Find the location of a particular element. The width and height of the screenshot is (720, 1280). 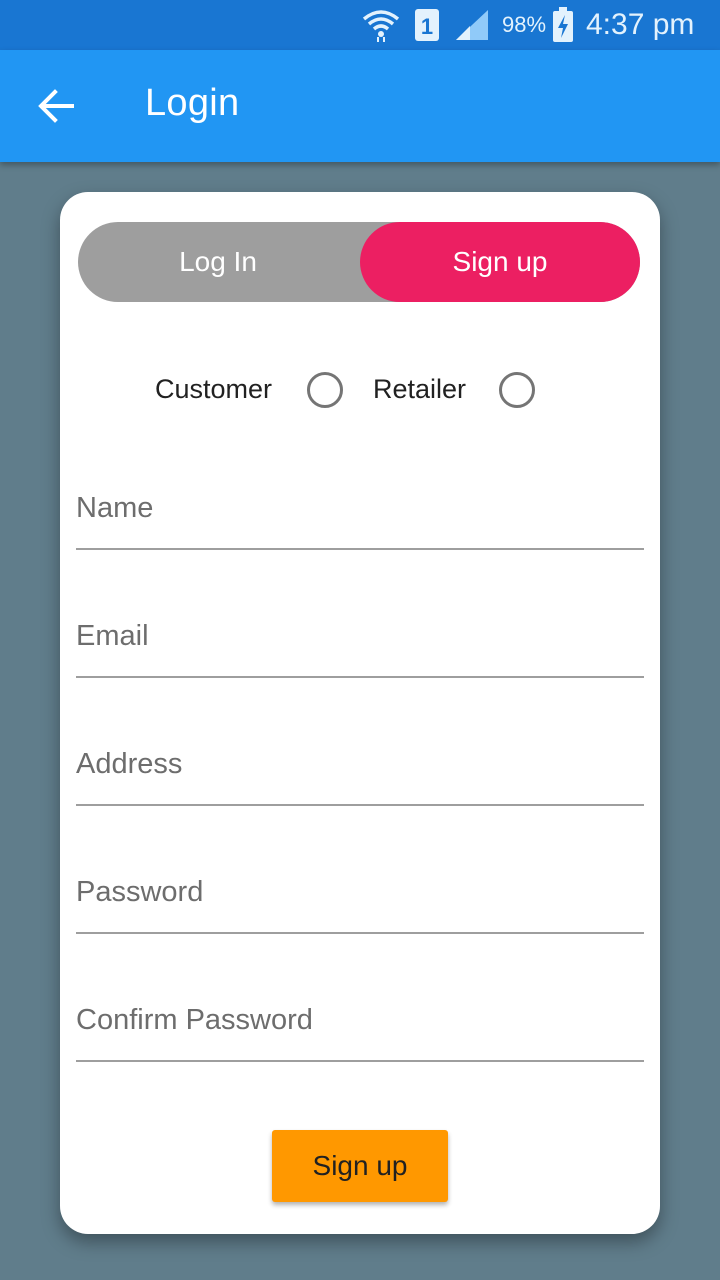

app-bar: Login is located at coordinates (360, 106).